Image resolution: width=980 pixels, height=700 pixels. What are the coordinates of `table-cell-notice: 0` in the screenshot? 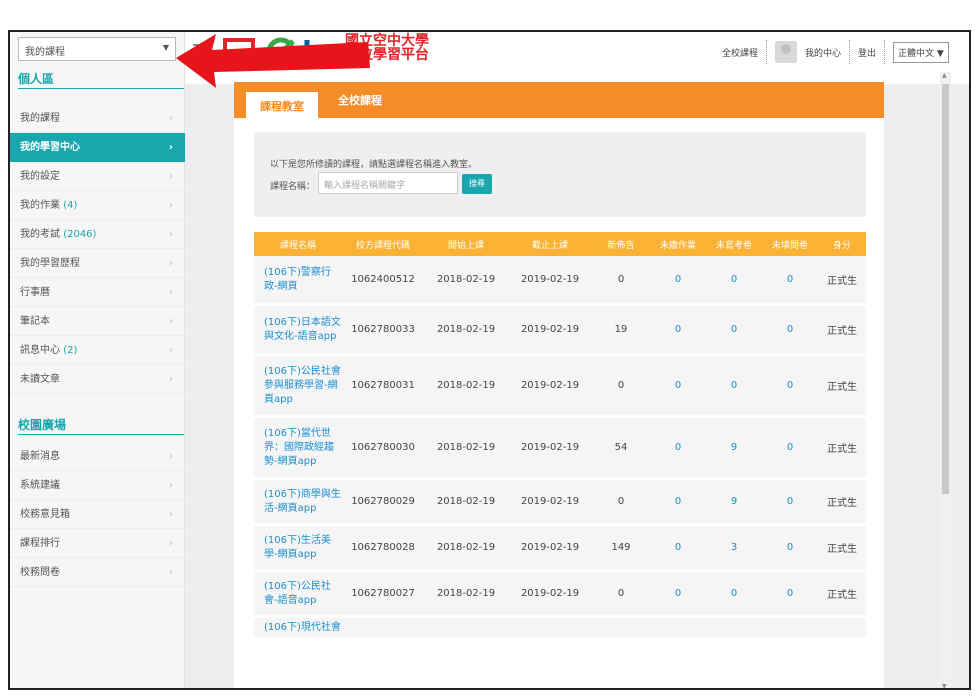 It's located at (621, 279).